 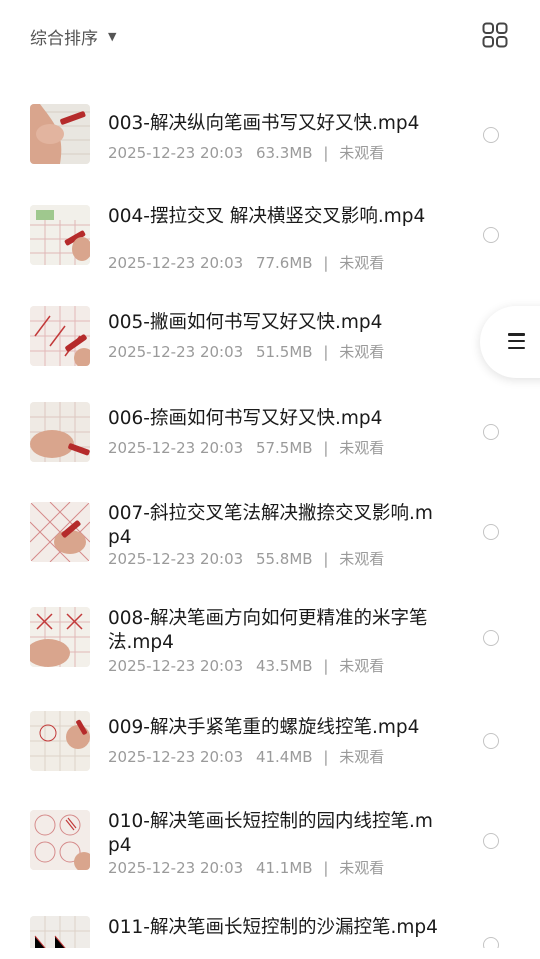 What do you see at coordinates (246, 558) in the screenshot?
I see `file-meta: 2025-12-23 20:03 55.8MB | 未观看` at bounding box center [246, 558].